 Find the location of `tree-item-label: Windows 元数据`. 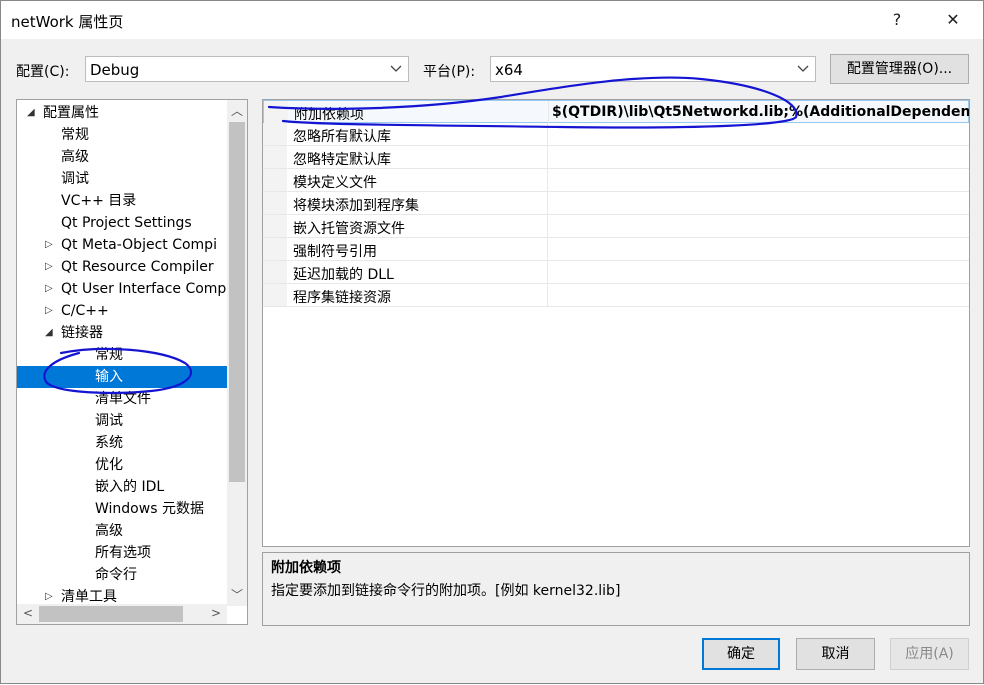

tree-item-label: Windows 元数据 is located at coordinates (149, 509).